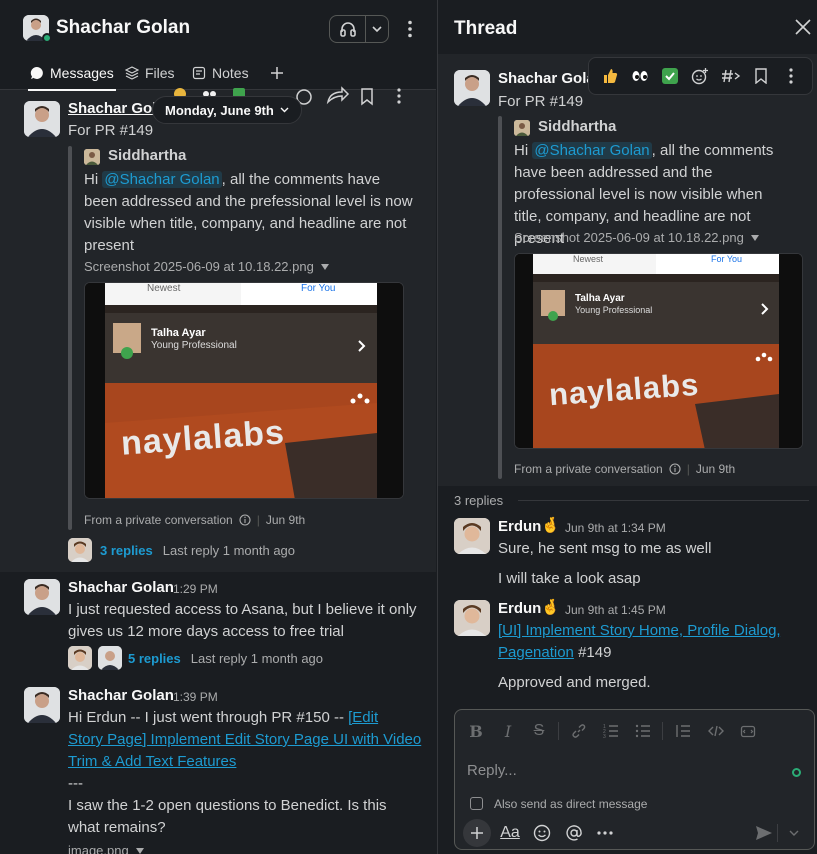  Describe the element at coordinates (72, 73) in the screenshot. I see `tab-messages: Messages` at that location.